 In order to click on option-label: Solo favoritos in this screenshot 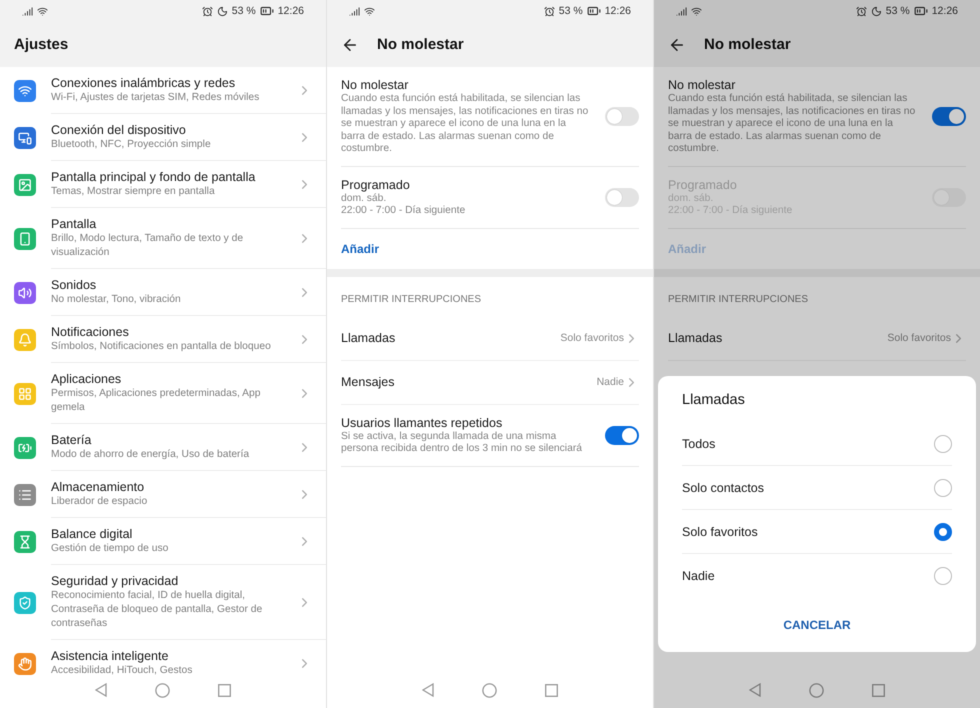, I will do `click(720, 531)`.